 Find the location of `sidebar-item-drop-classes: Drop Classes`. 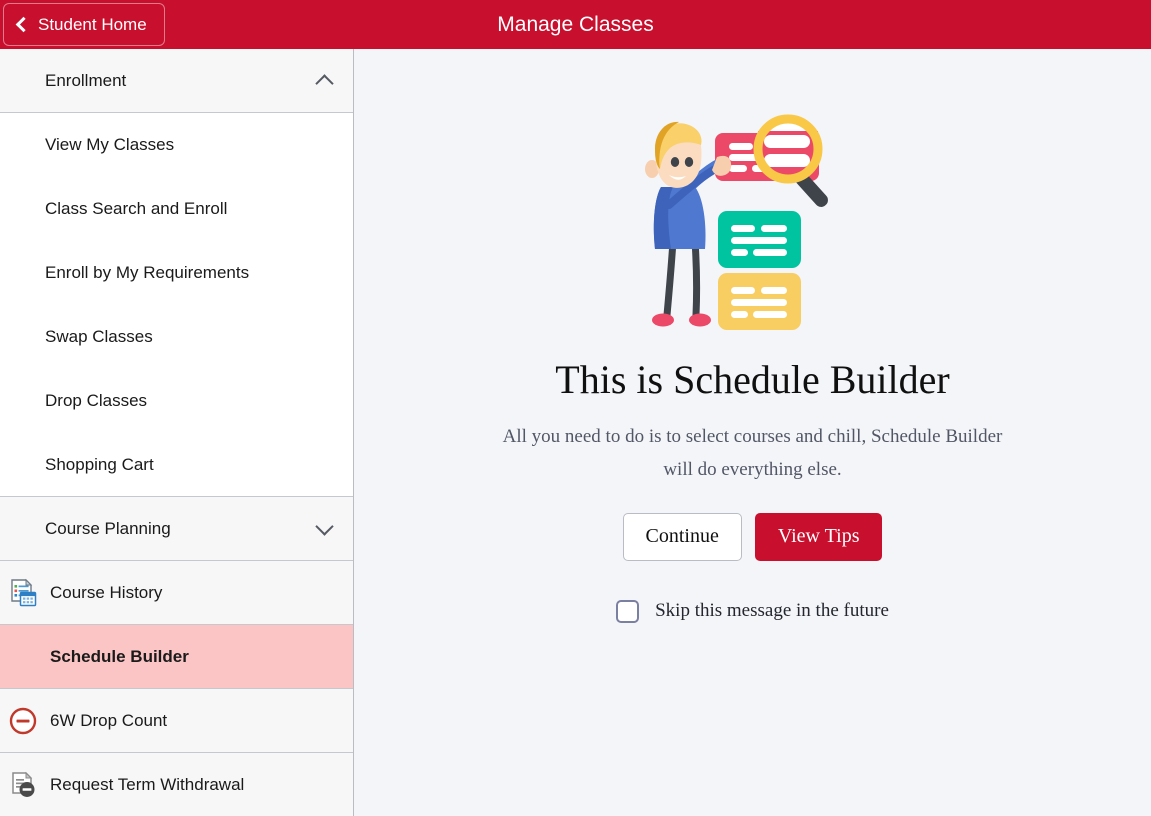

sidebar-item-drop-classes: Drop Classes is located at coordinates (176, 401).